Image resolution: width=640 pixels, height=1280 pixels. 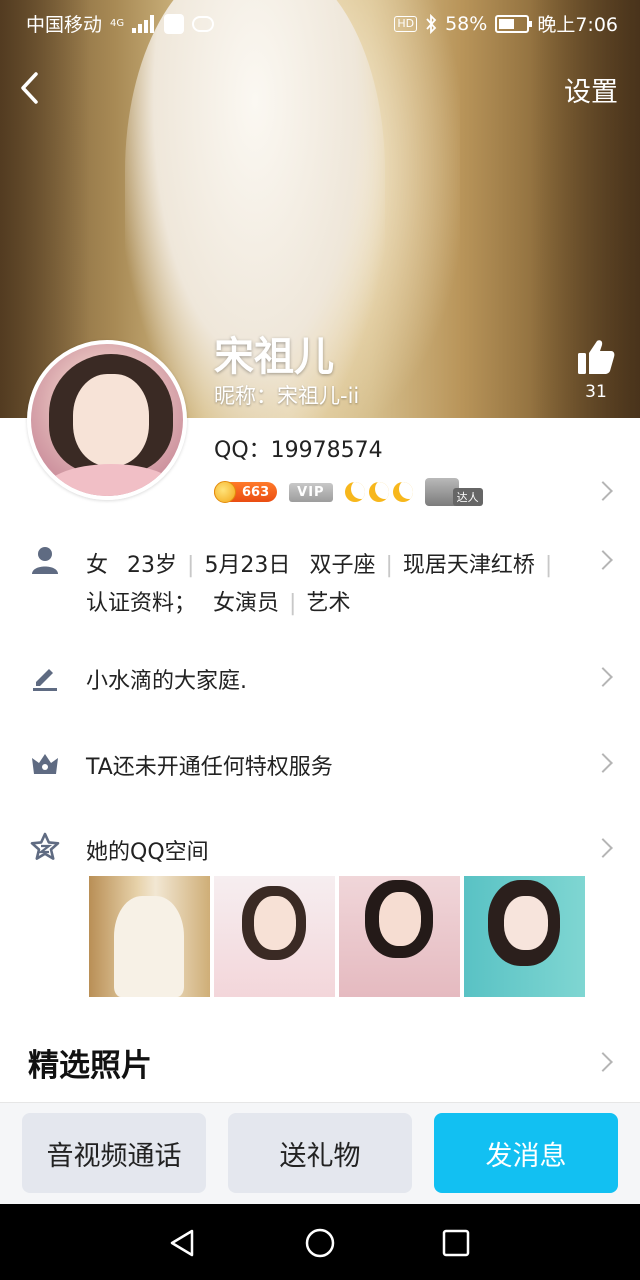 I want to click on system-nav-bar, so click(x=320, y=1242).